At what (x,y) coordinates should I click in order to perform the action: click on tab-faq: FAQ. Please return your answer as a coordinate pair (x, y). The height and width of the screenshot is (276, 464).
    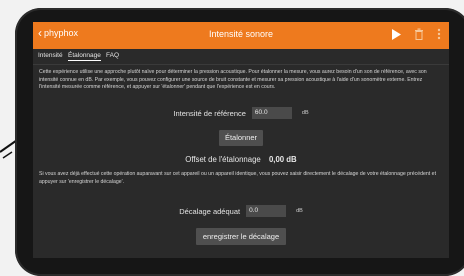
    Looking at the image, I should click on (112, 55).